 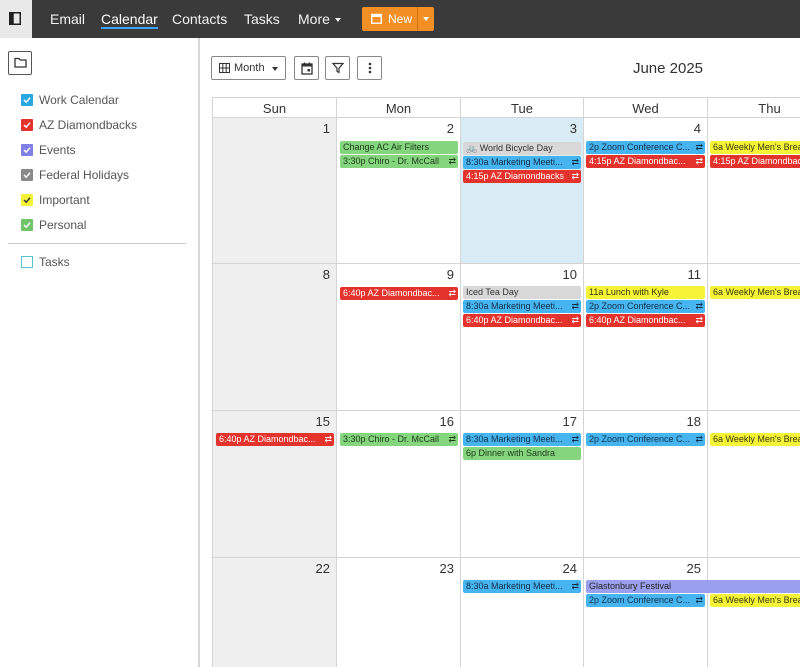 What do you see at coordinates (522, 148) in the screenshot?
I see `event-world-bicycle-day: 🚲 World Bicycle Day` at bounding box center [522, 148].